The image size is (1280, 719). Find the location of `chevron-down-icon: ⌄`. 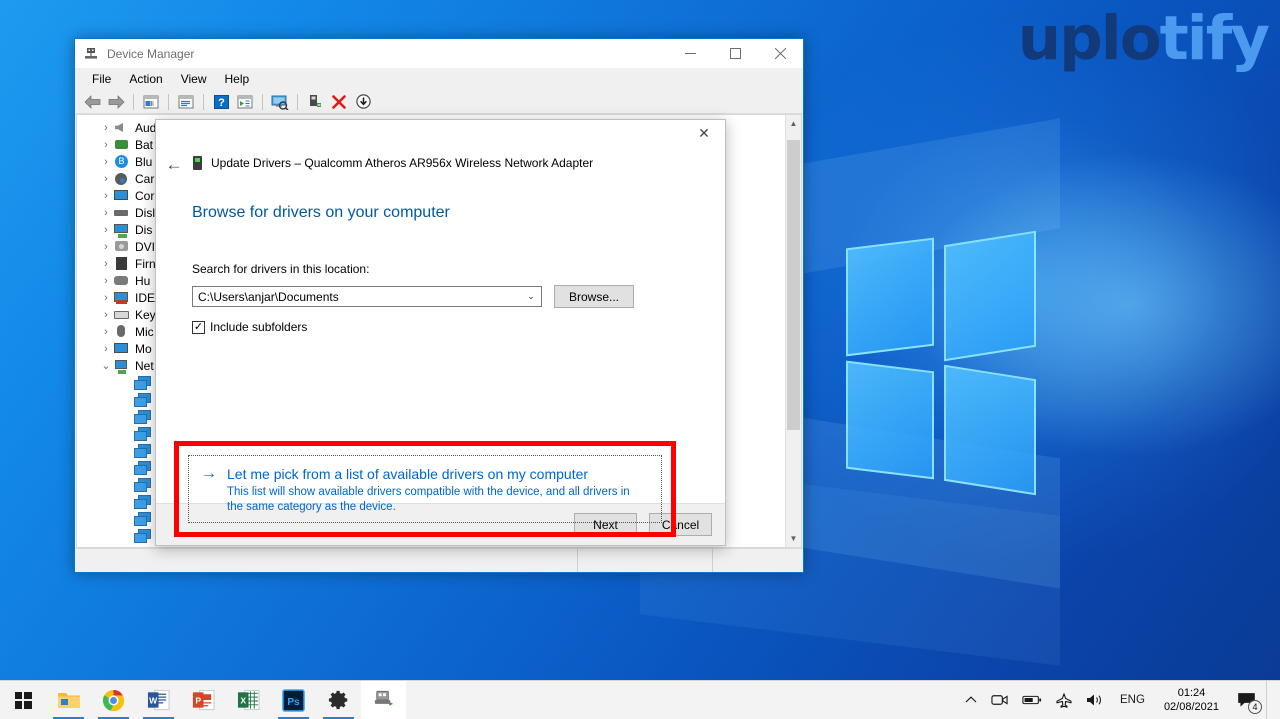

chevron-down-icon: ⌄ is located at coordinates (531, 296).